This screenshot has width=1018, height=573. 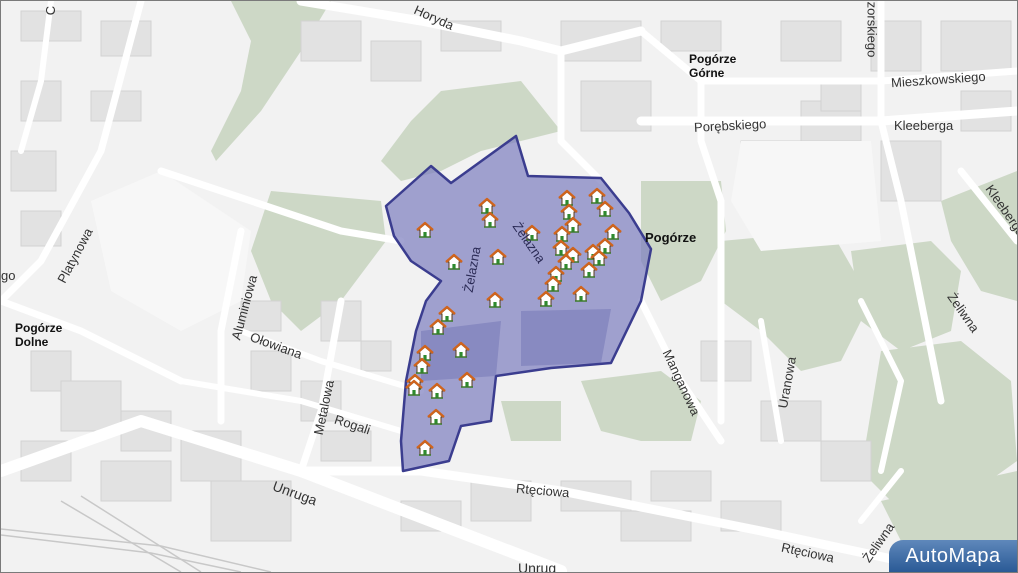 I want to click on place-label-pogorze: Pogórze, so click(x=671, y=237).